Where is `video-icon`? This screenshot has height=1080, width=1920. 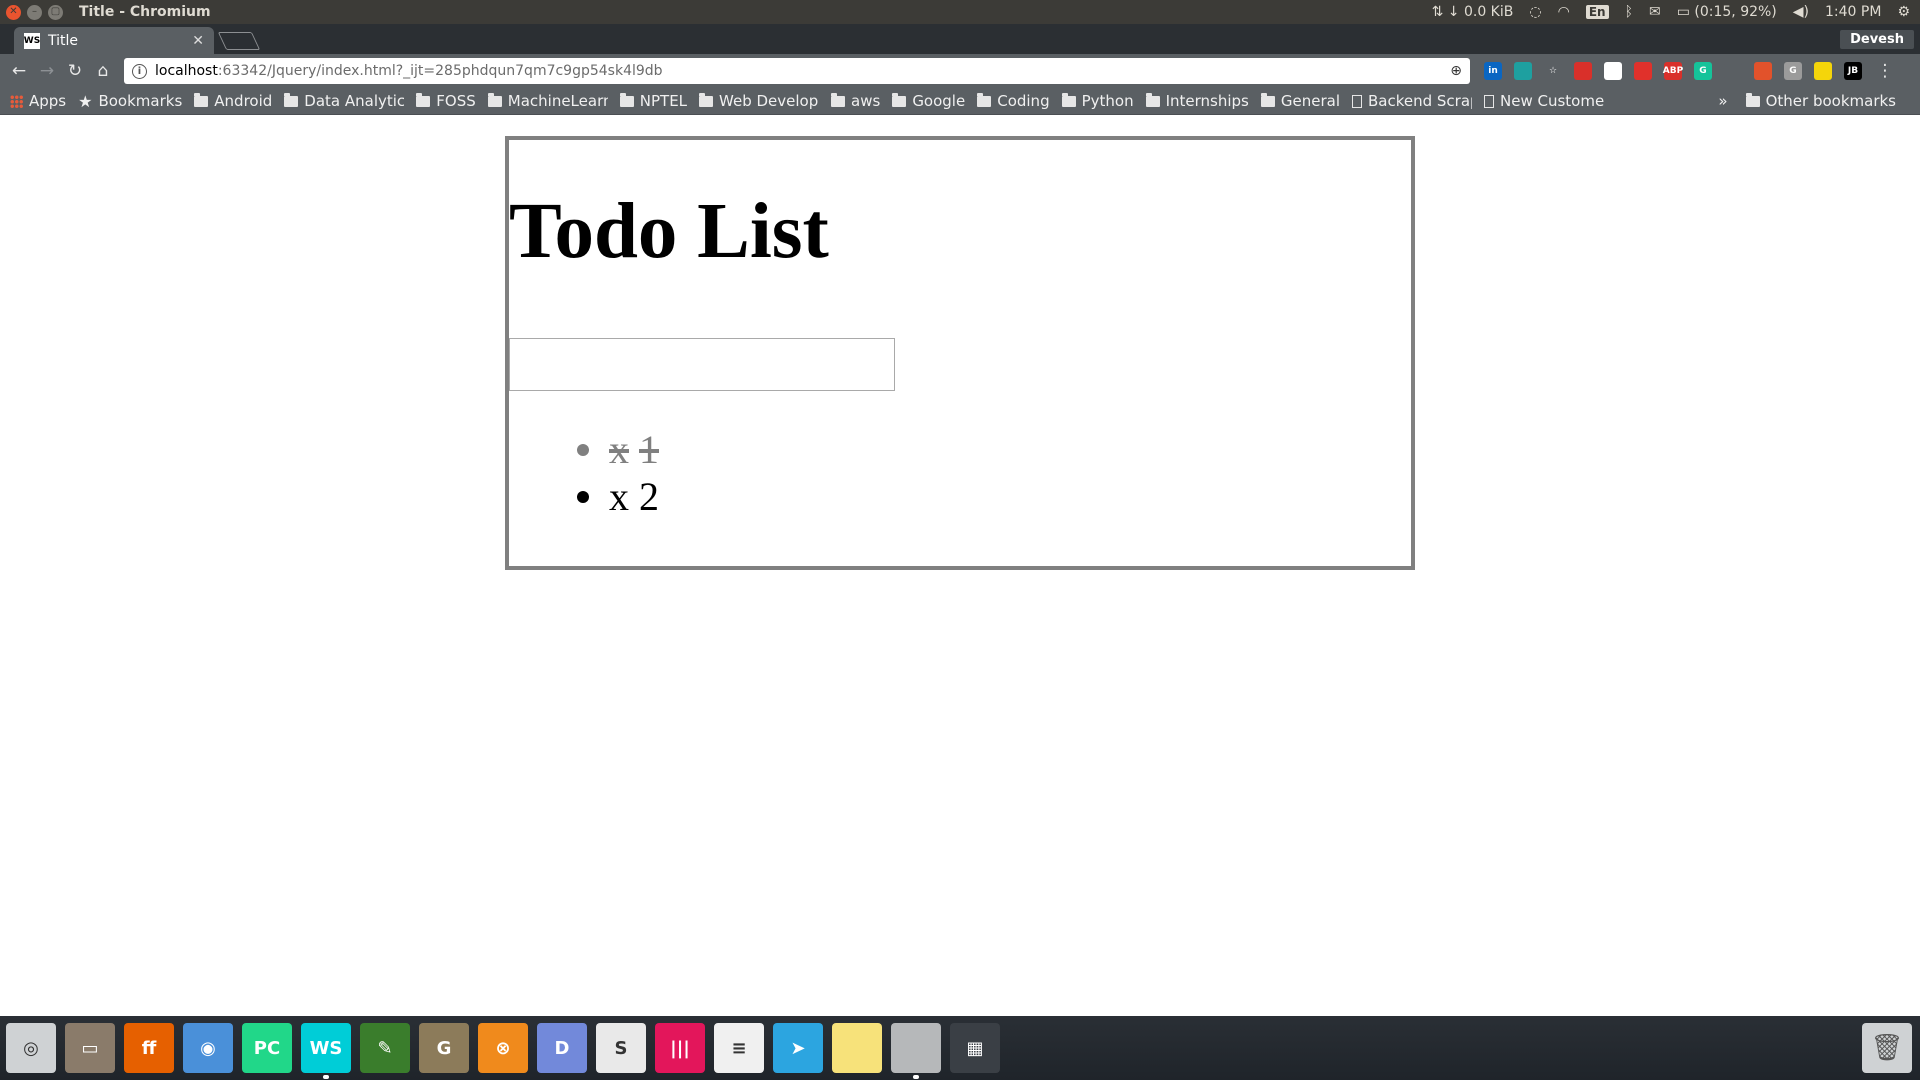
video-icon is located at coordinates (1643, 71).